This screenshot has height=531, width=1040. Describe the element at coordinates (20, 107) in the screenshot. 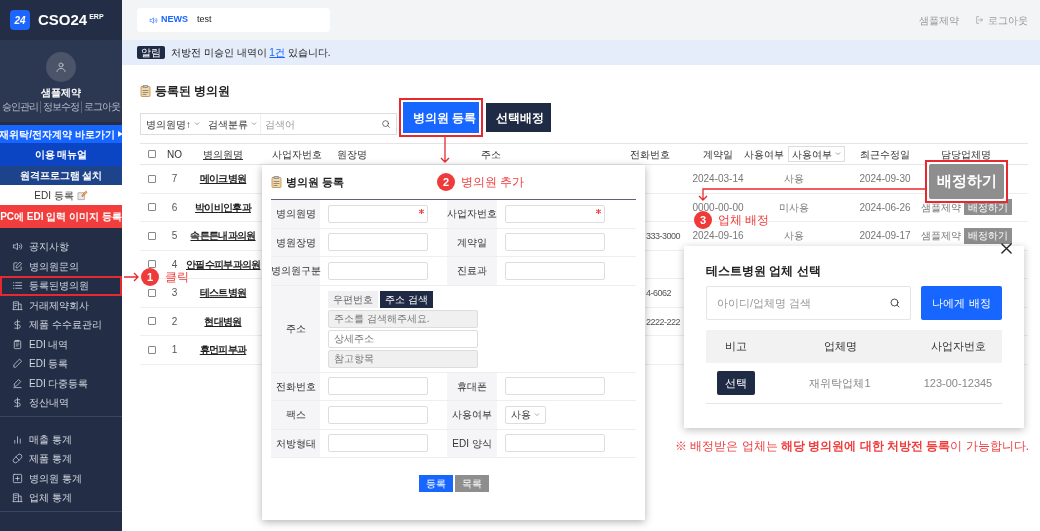

I see `profile-link: 승인관리` at that location.